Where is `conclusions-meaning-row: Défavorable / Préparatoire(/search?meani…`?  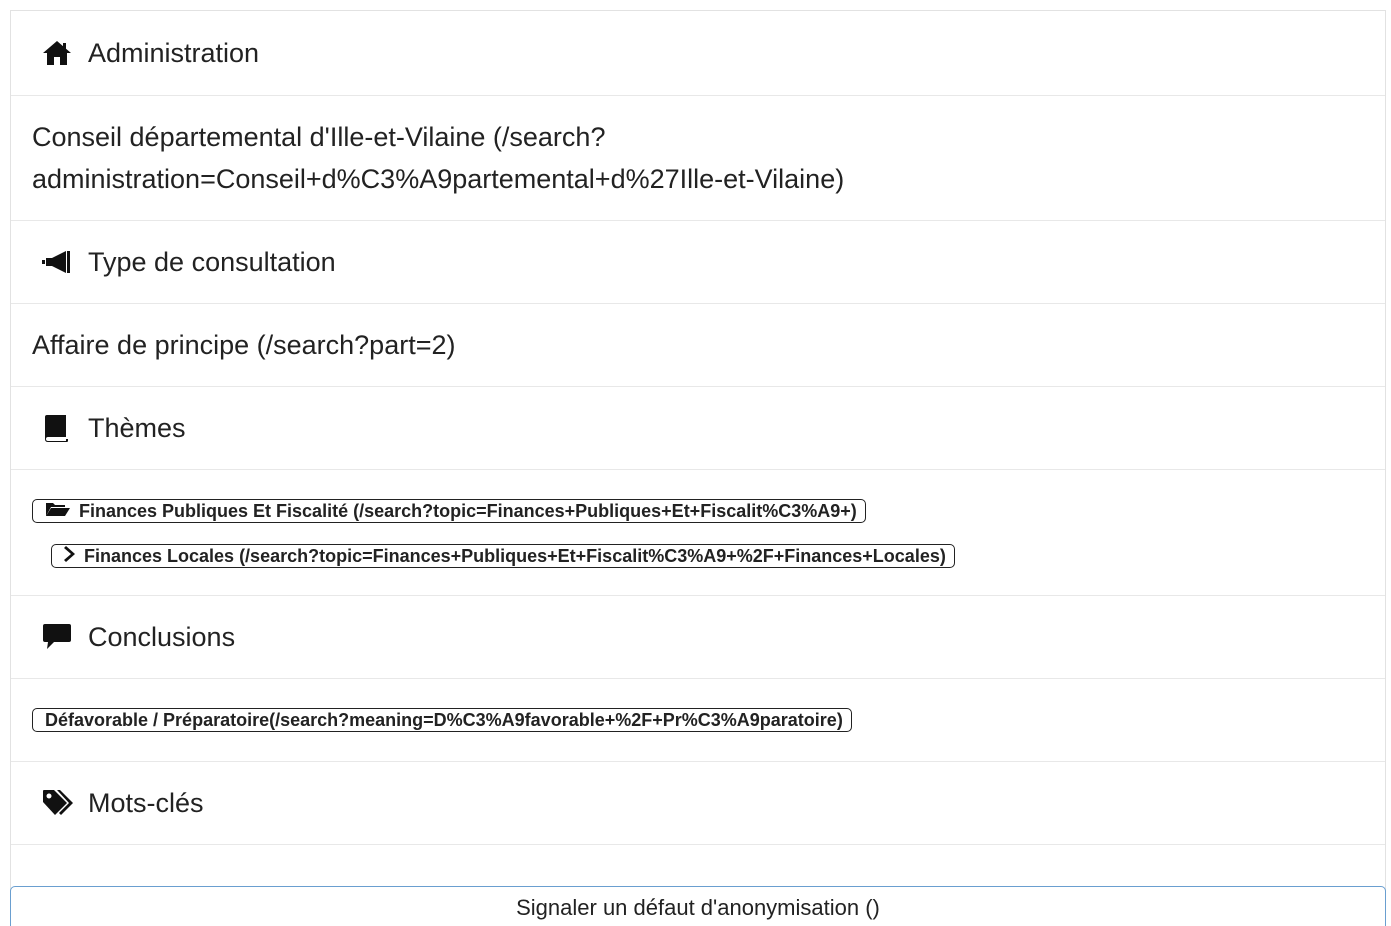
conclusions-meaning-row: Défavorable / Préparatoire(/search?meani… is located at coordinates (698, 720).